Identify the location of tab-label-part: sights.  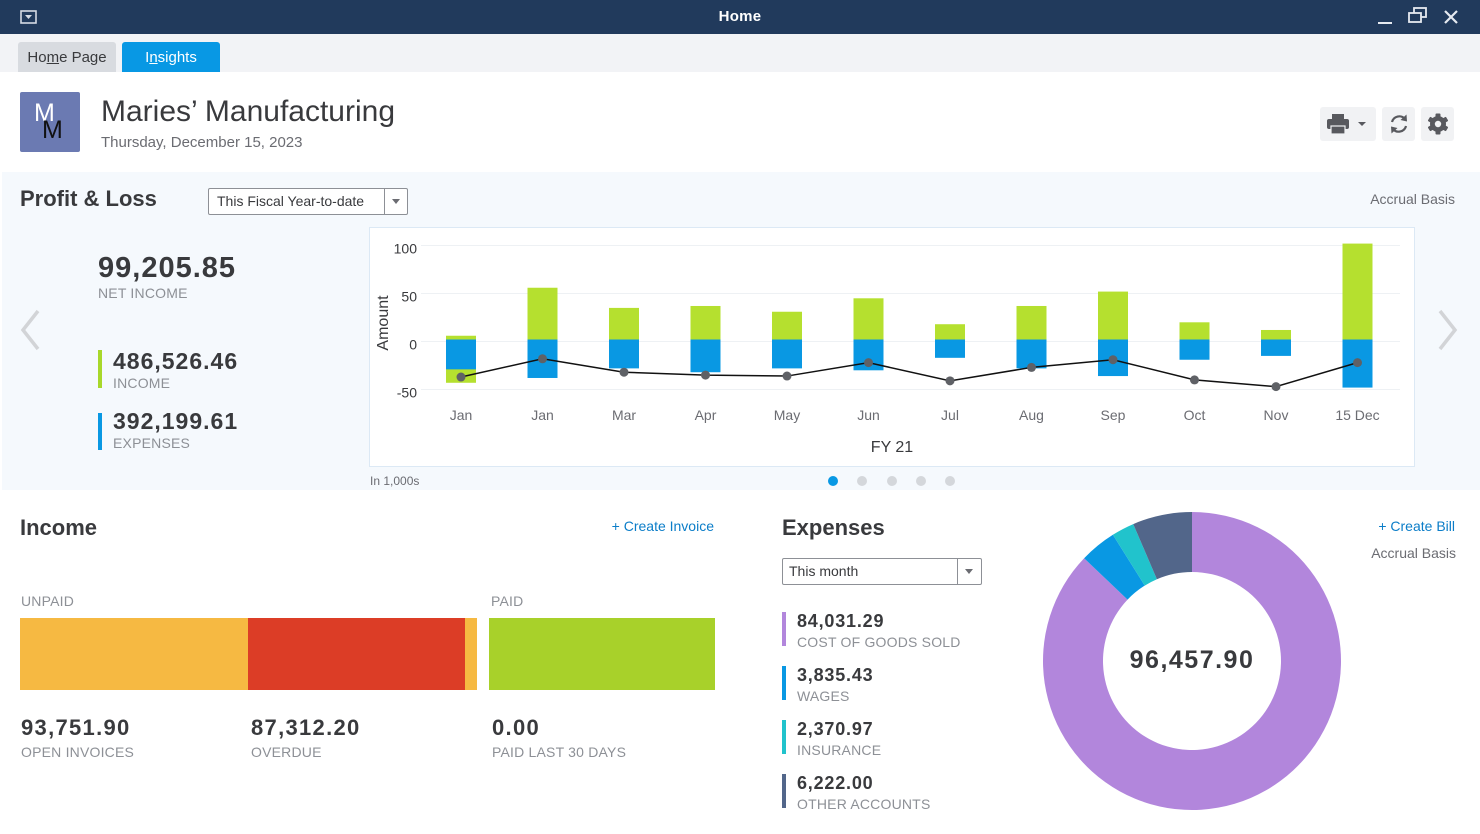
(177, 57).